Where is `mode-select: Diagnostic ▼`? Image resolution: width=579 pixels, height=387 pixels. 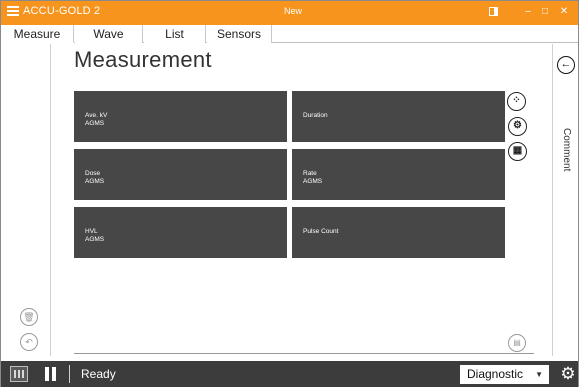 mode-select: Diagnostic ▼ is located at coordinates (504, 374).